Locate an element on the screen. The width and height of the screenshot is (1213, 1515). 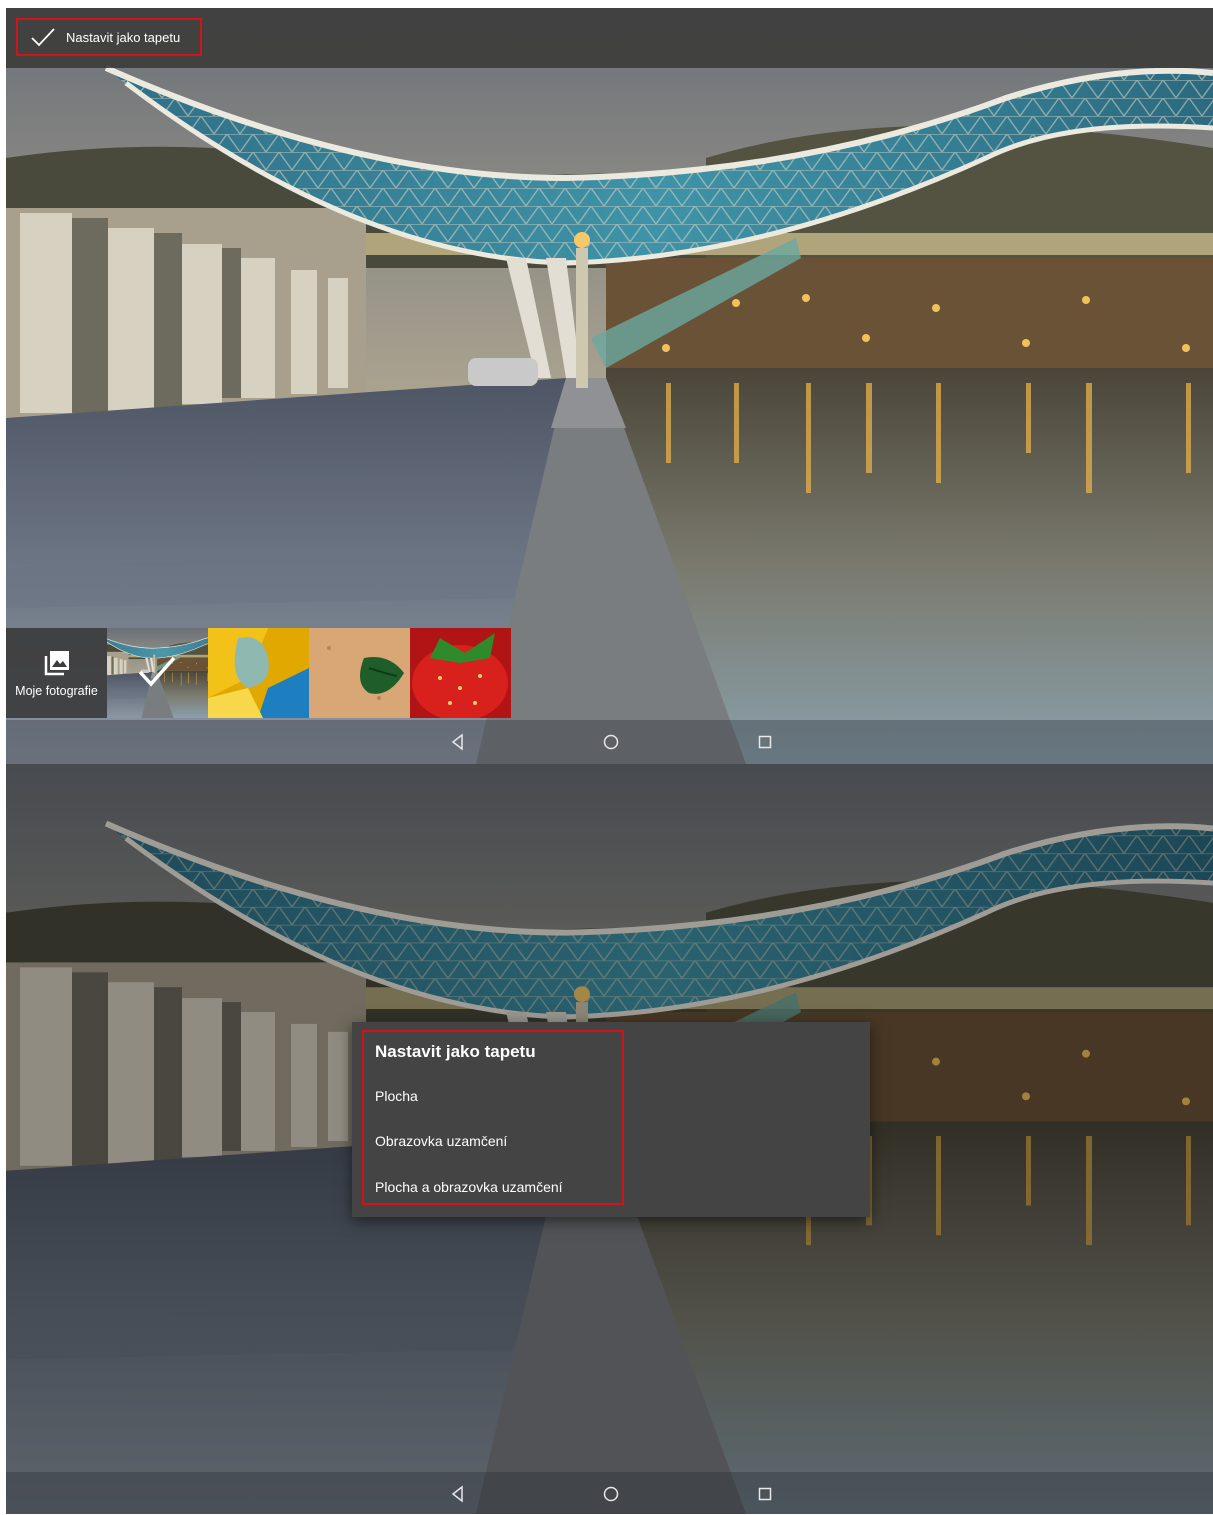
thumbnail-yellow-abstract is located at coordinates (258, 673).